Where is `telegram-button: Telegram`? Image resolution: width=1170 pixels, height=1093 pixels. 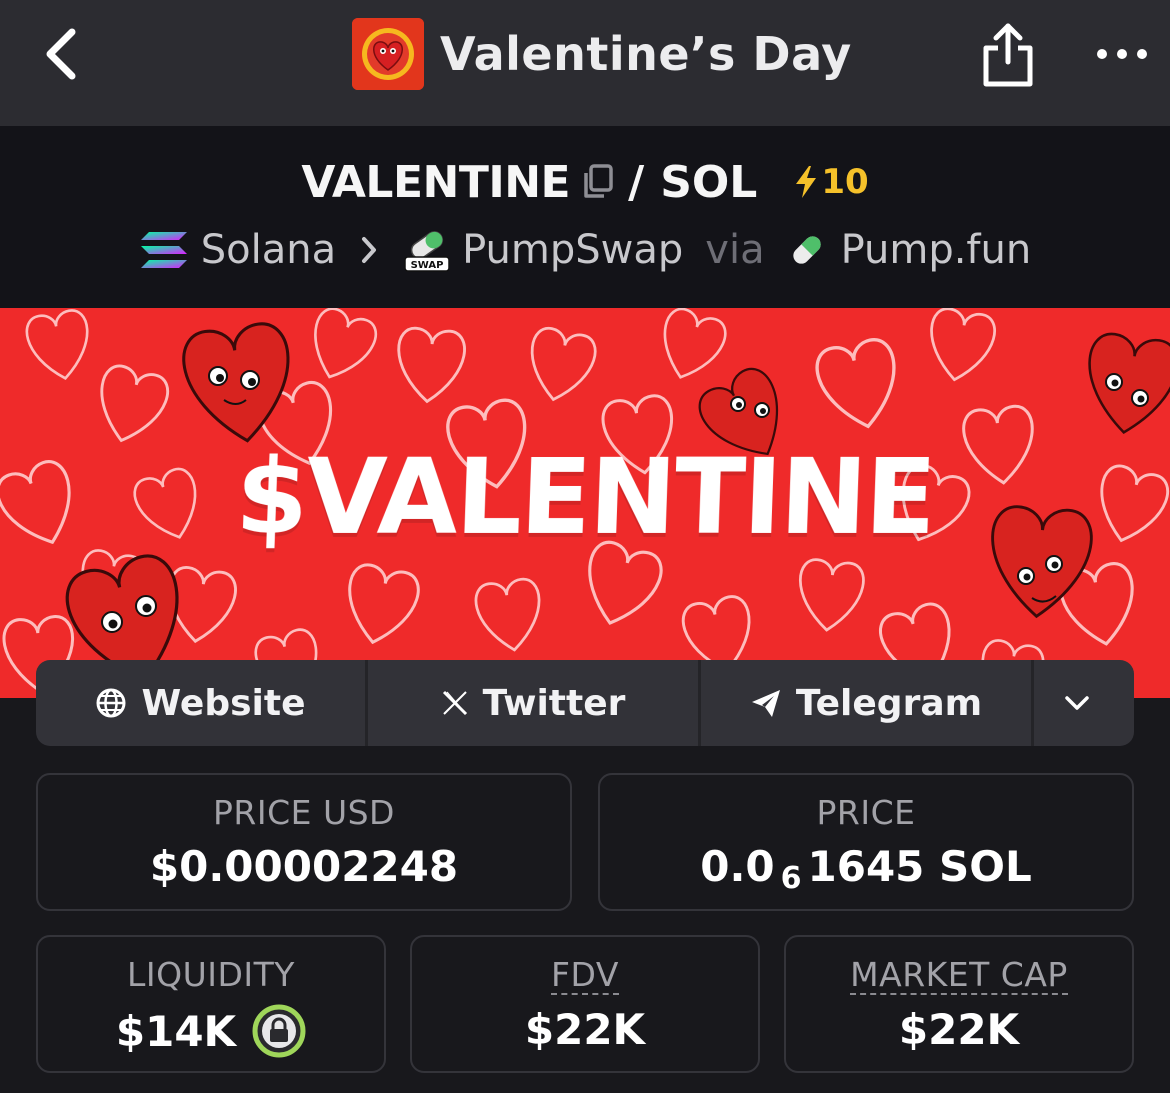 telegram-button: Telegram is located at coordinates (867, 703).